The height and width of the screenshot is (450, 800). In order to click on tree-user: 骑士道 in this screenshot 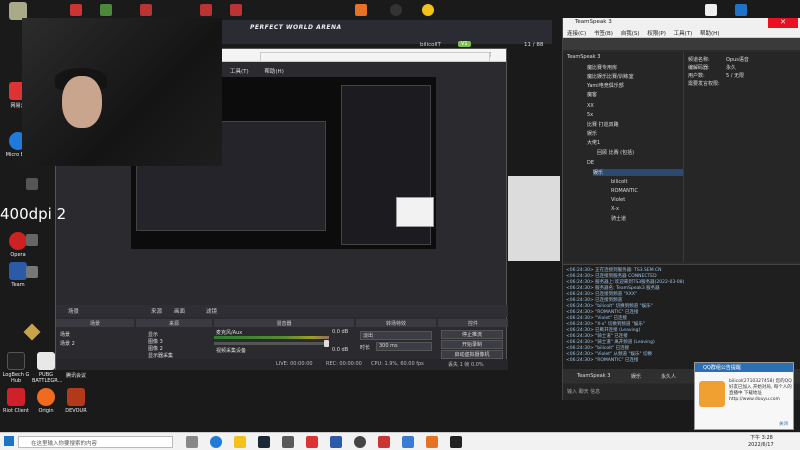, I will do `click(618, 218)`.